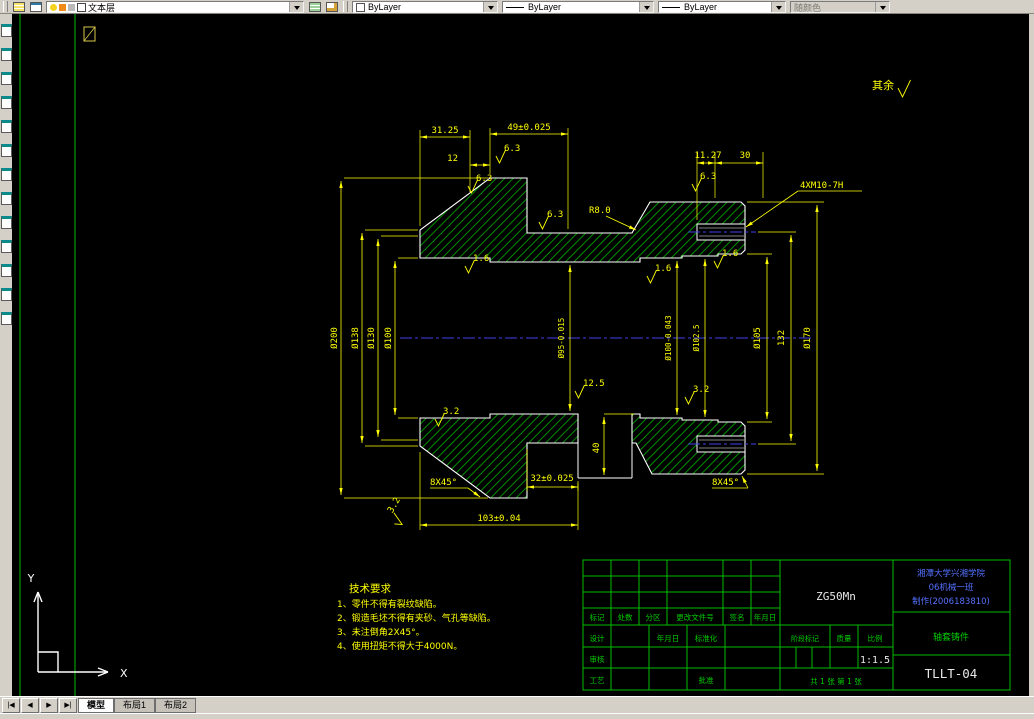 The image size is (1034, 719). What do you see at coordinates (745, 156) in the screenshot?
I see `dim-30: 30` at bounding box center [745, 156].